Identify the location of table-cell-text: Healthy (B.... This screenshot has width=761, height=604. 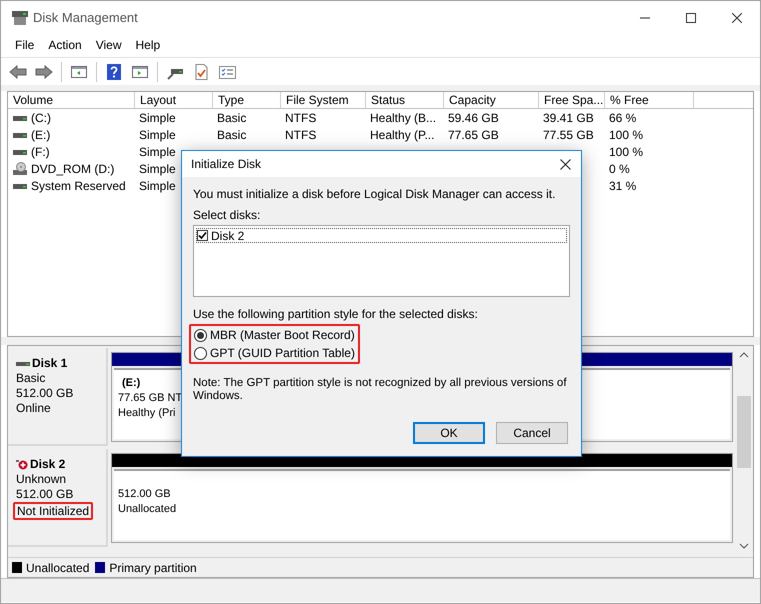
(403, 118).